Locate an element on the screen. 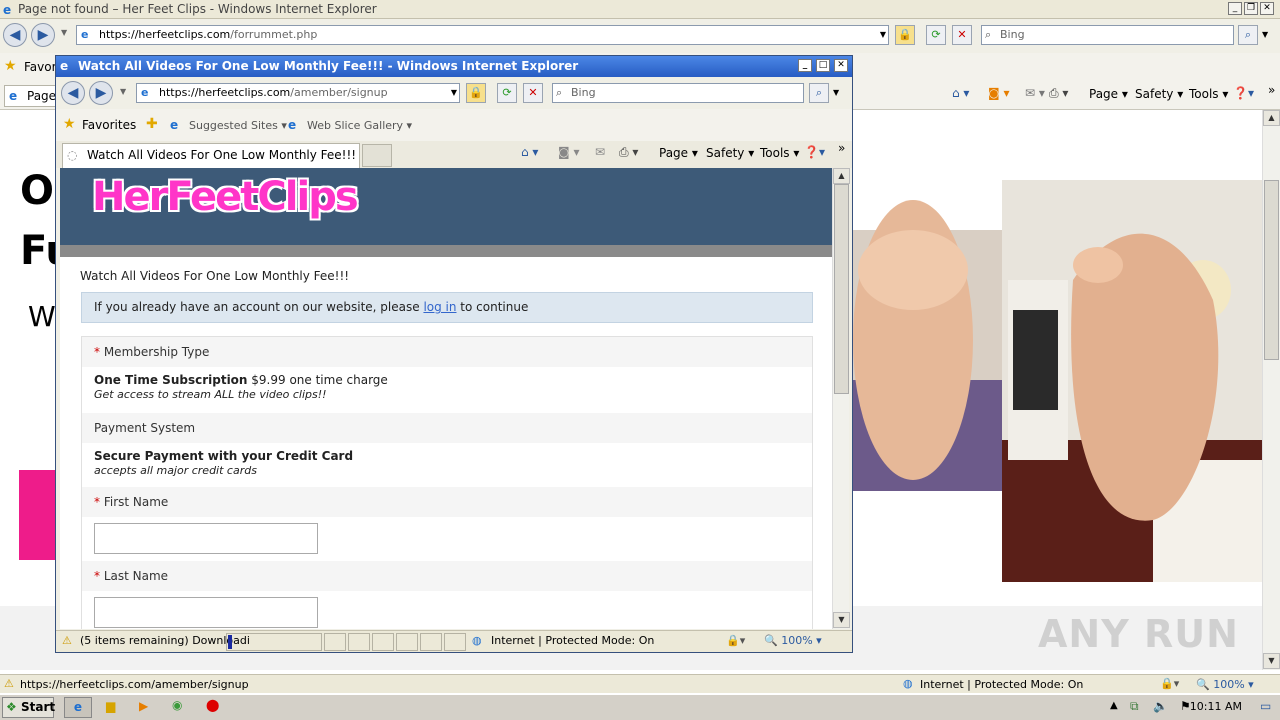 The height and width of the screenshot is (720, 1280). tray-arrow-icon: ▲ is located at coordinates (1114, 705).